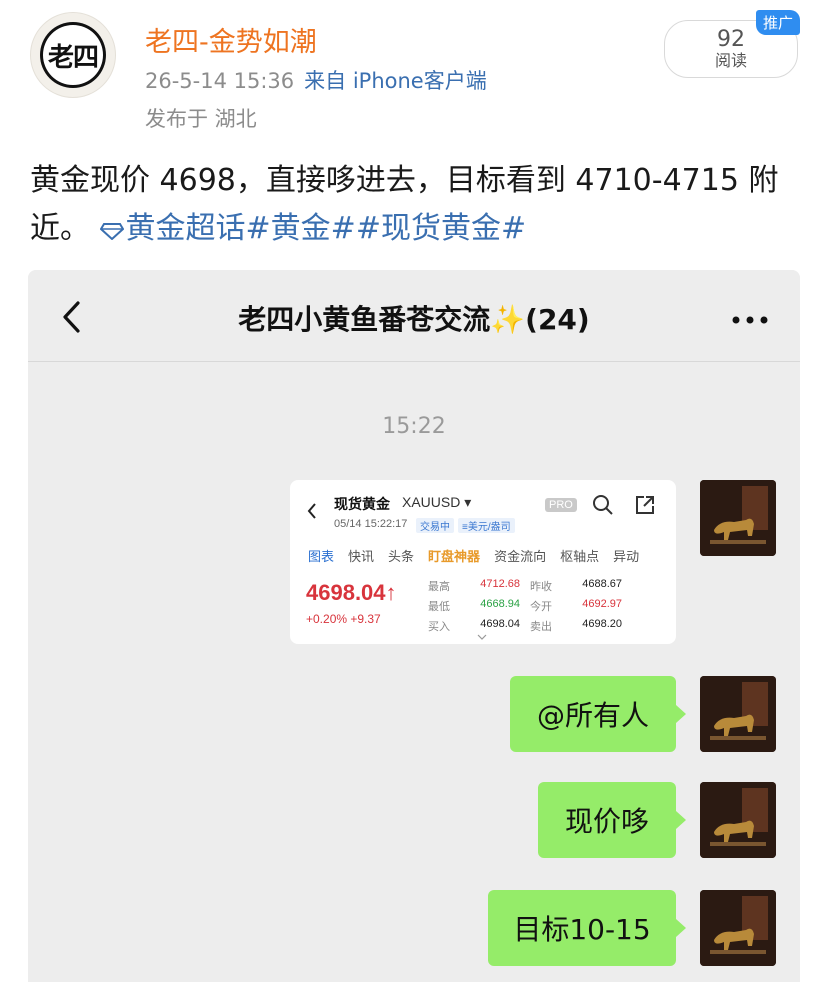 This screenshot has width=828, height=982. Describe the element at coordinates (454, 556) in the screenshot. I see `quote-tab: 盯盘神器` at that location.